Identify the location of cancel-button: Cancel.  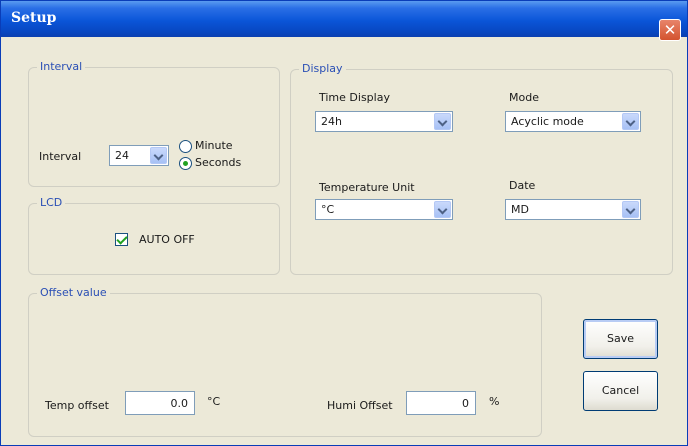
(620, 391).